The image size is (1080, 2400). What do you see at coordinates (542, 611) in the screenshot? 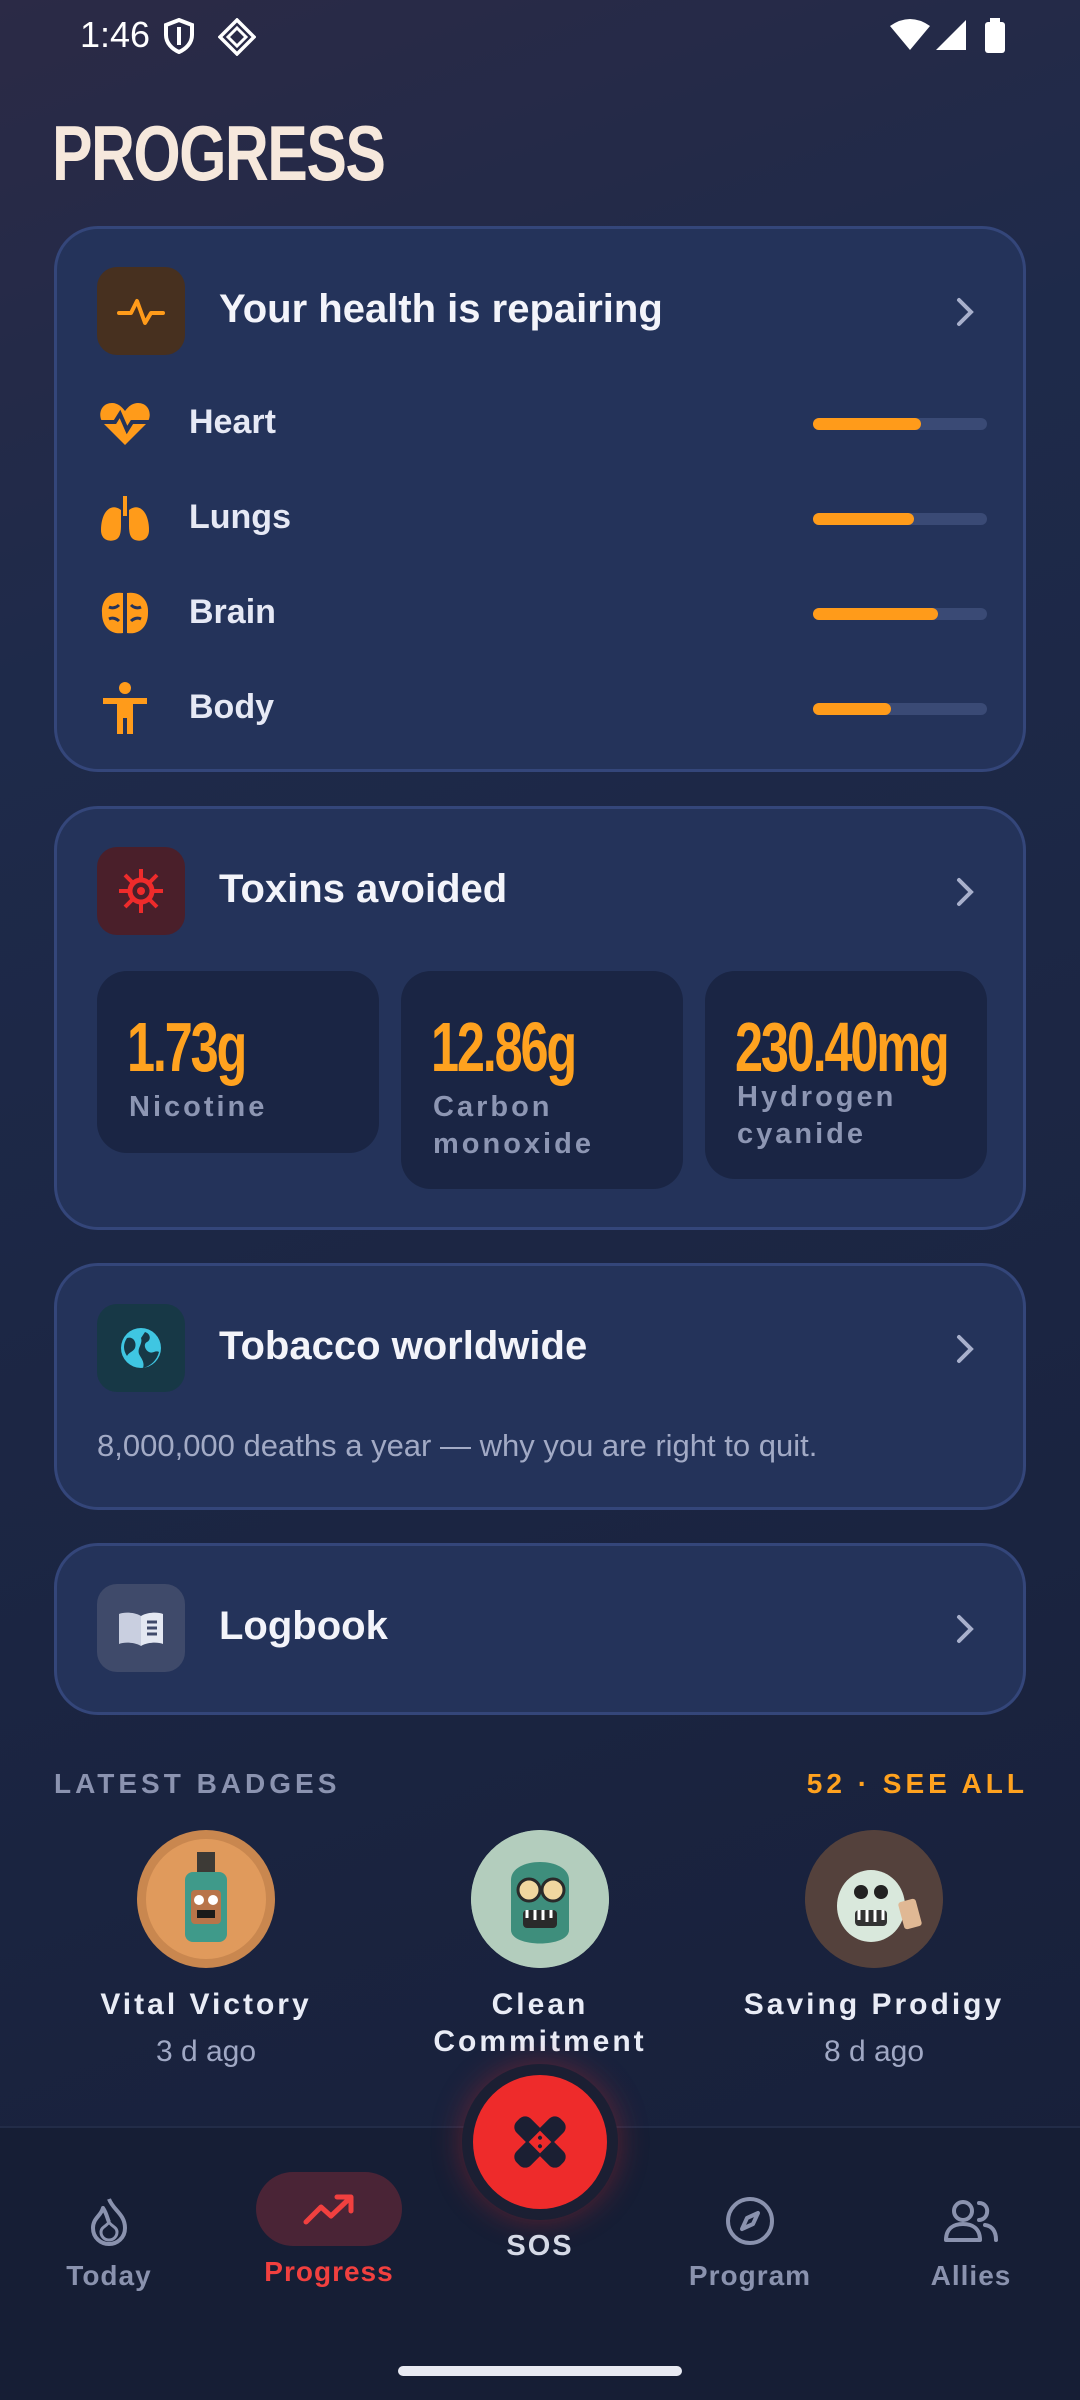
I see `health-row-brain: Brain` at bounding box center [542, 611].